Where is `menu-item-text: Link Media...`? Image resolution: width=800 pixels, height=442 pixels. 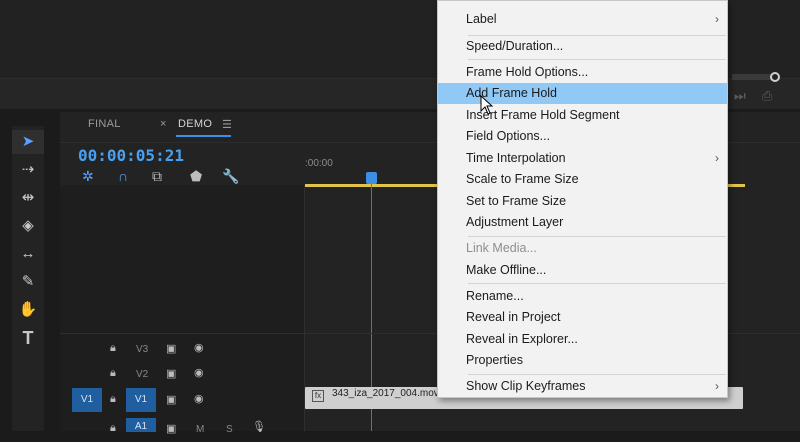
menu-item-text: Link Media... is located at coordinates (501, 248).